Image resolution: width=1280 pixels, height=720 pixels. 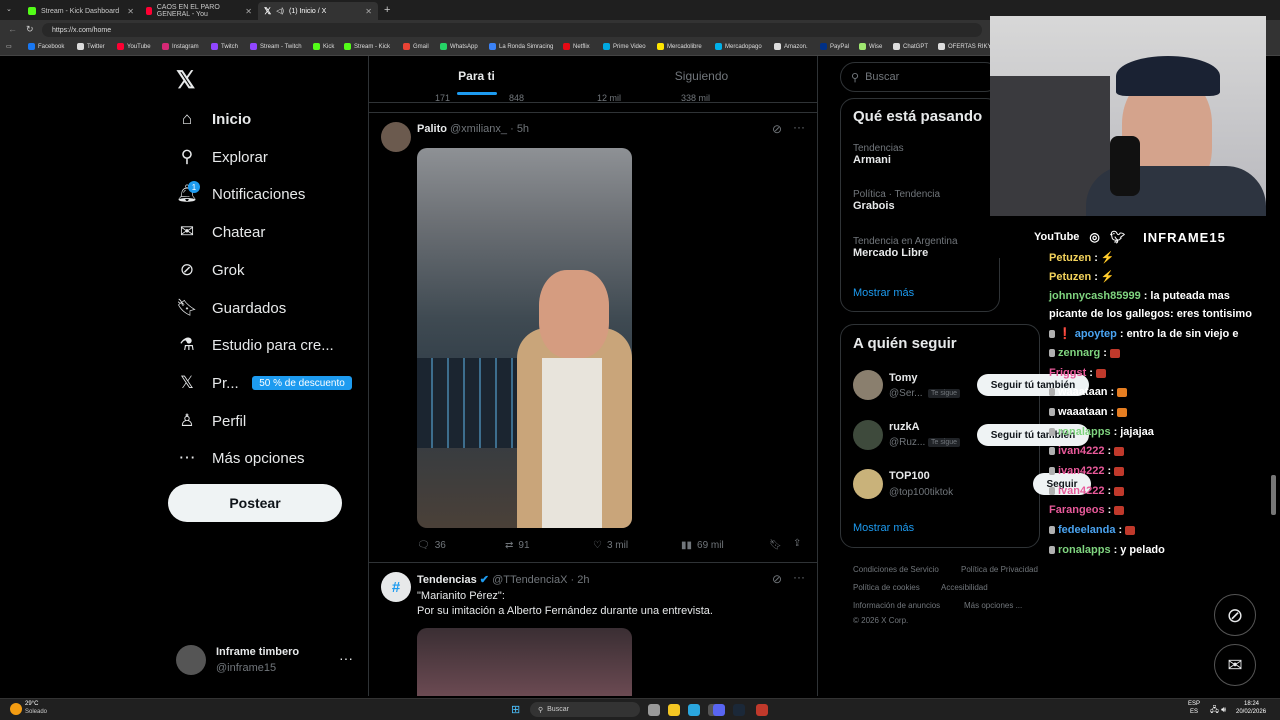 What do you see at coordinates (416, 46) in the screenshot?
I see `bookmark-gmail: Gmail` at bounding box center [416, 46].